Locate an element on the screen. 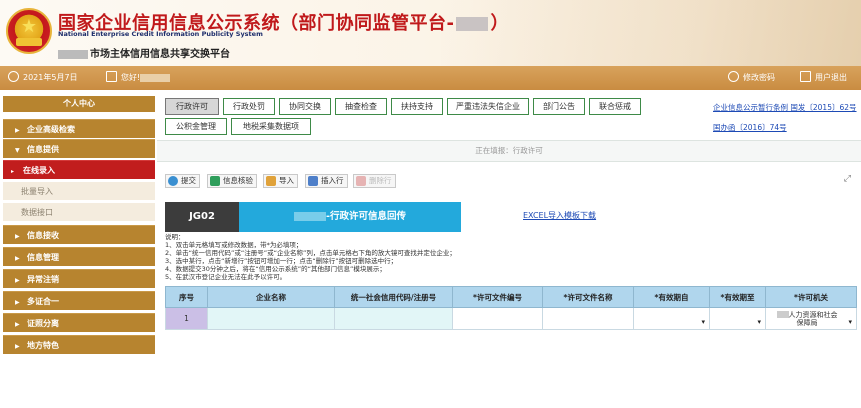 This screenshot has width=861, height=408. form-name: -行政许可信息回传 is located at coordinates (350, 217).